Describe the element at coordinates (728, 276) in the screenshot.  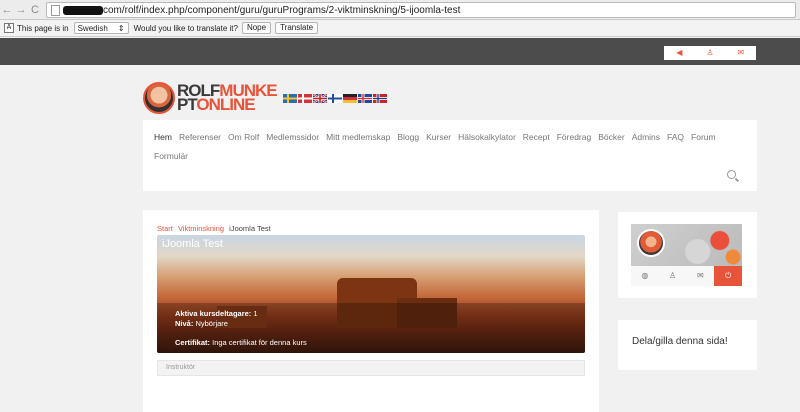
I see `power-icon: ⏻` at that location.